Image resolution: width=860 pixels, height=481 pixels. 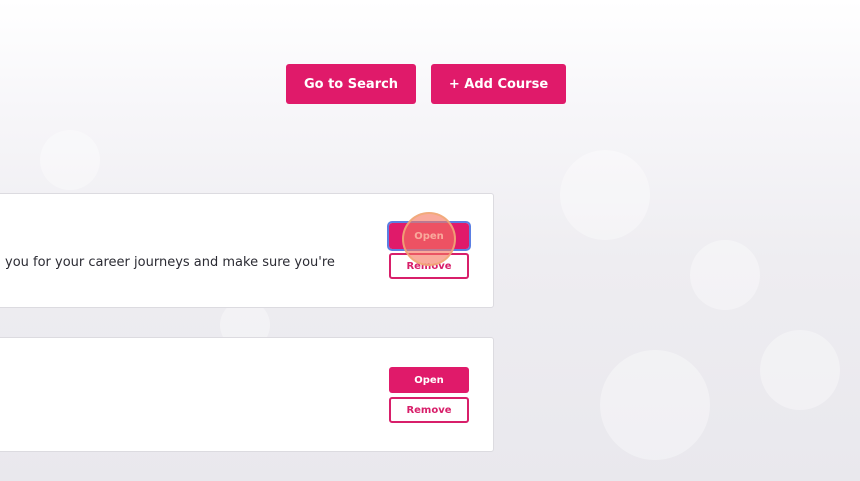 I want to click on top-actions: Go to Search + Add Course, so click(x=426, y=84).